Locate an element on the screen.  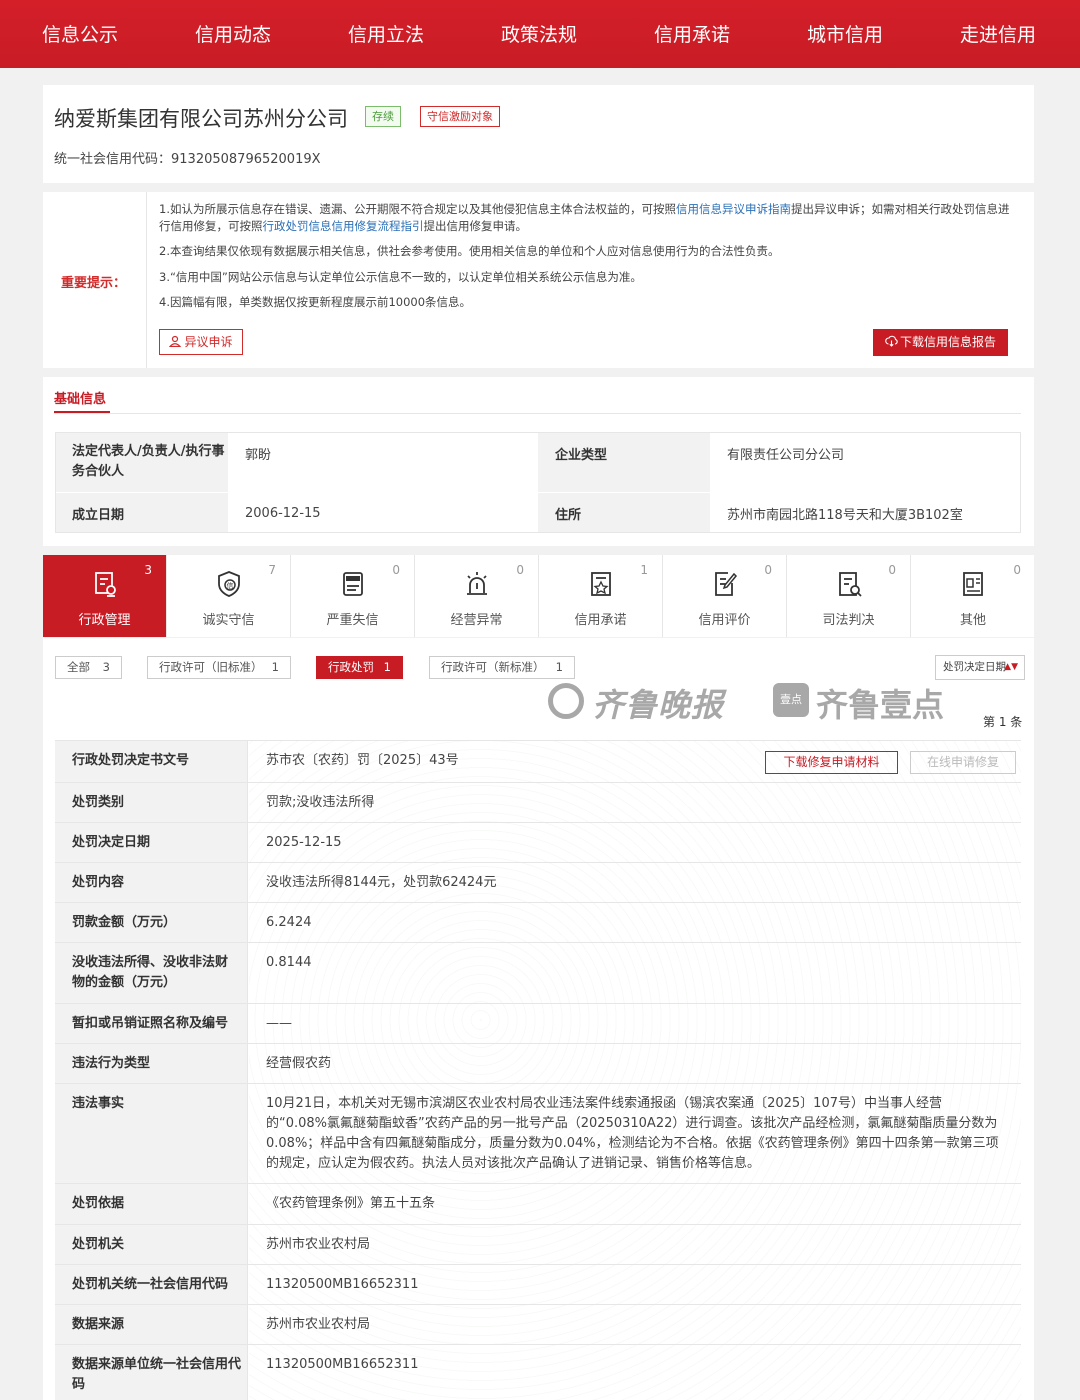
table-row: 暂扣或吊销证照名称及编号 —— is located at coordinates (538, 1024).